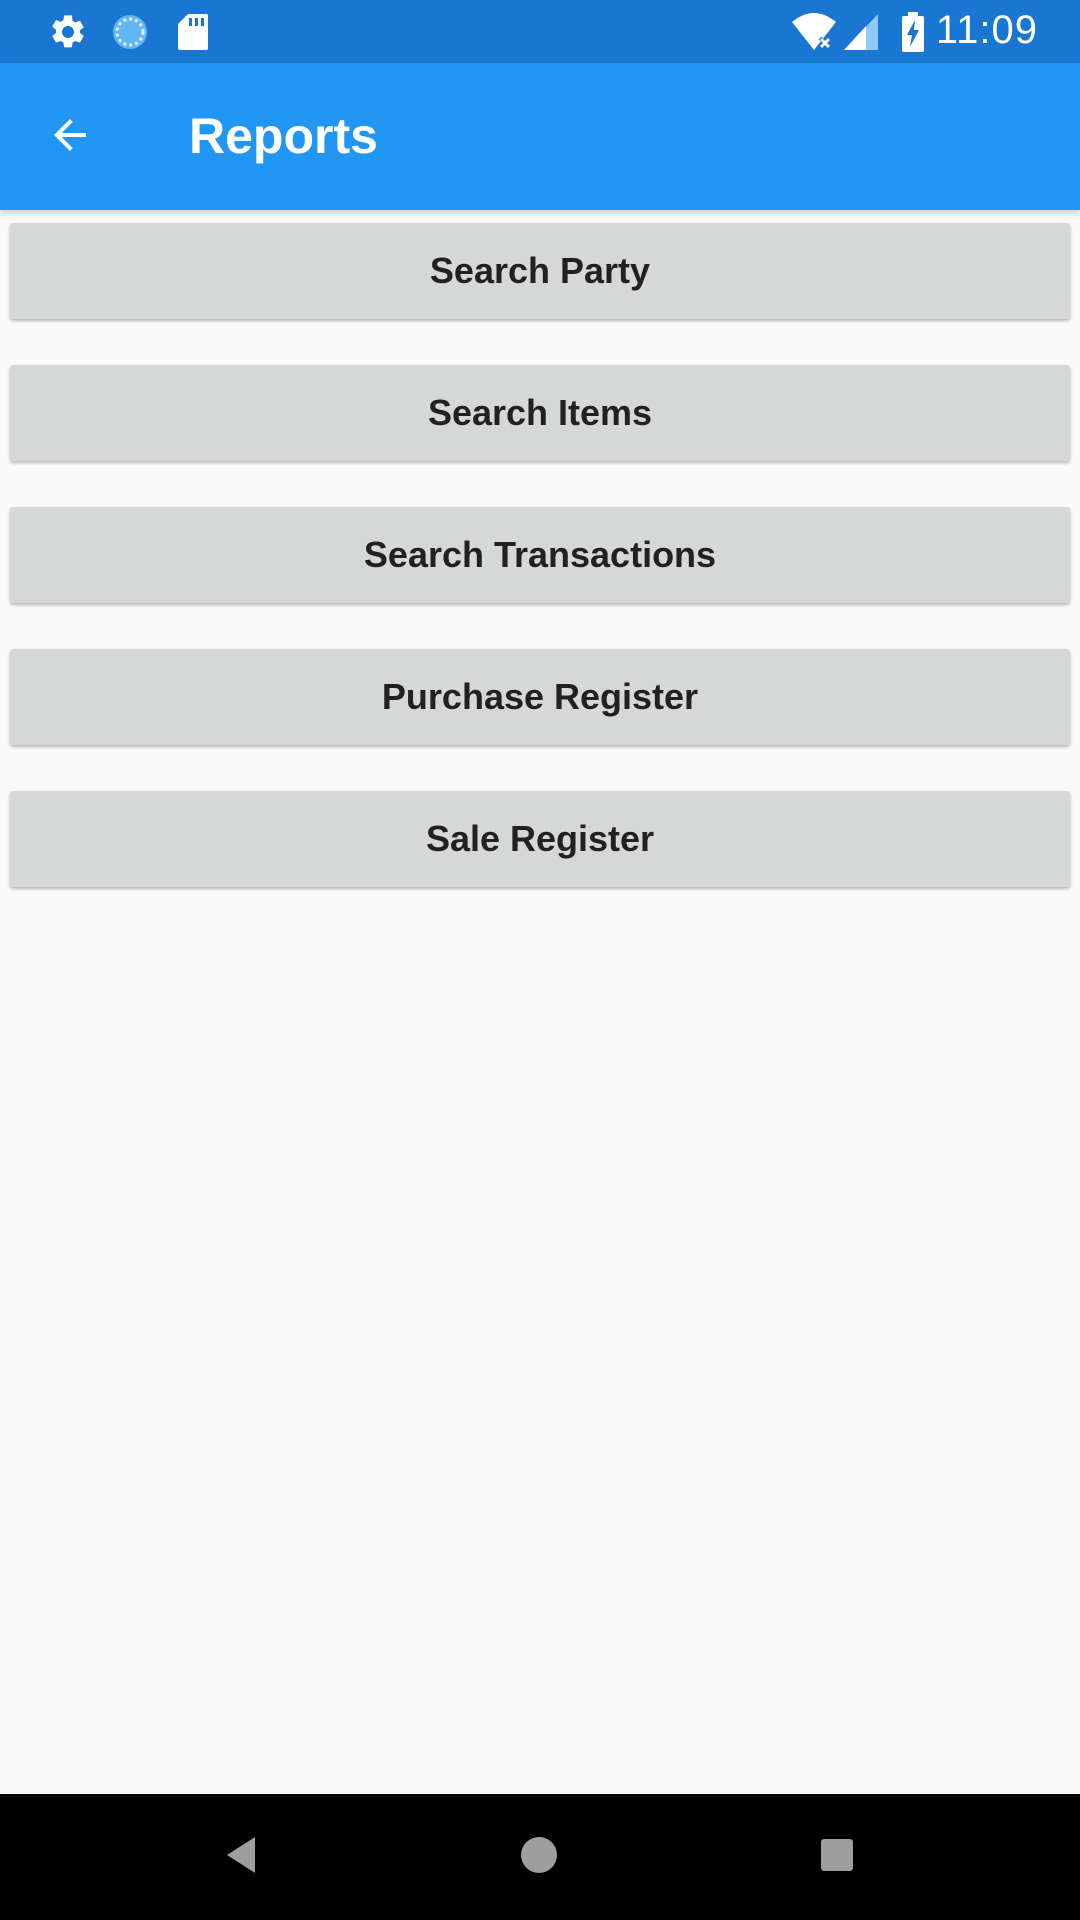 The height and width of the screenshot is (1920, 1080). Describe the element at coordinates (861, 34) in the screenshot. I see `signal-icon` at that location.